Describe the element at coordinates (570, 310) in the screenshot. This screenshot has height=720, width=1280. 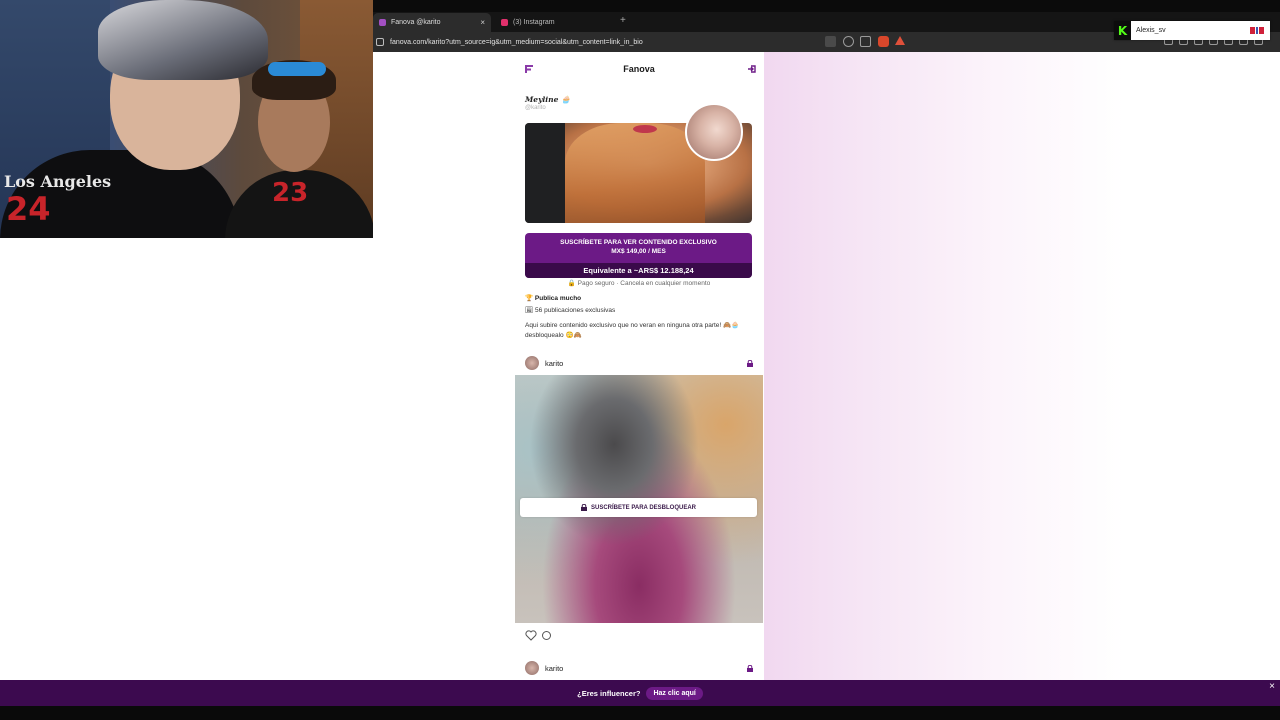
I see `post-count: 🖼 56 publicaciones exclusivas` at that location.